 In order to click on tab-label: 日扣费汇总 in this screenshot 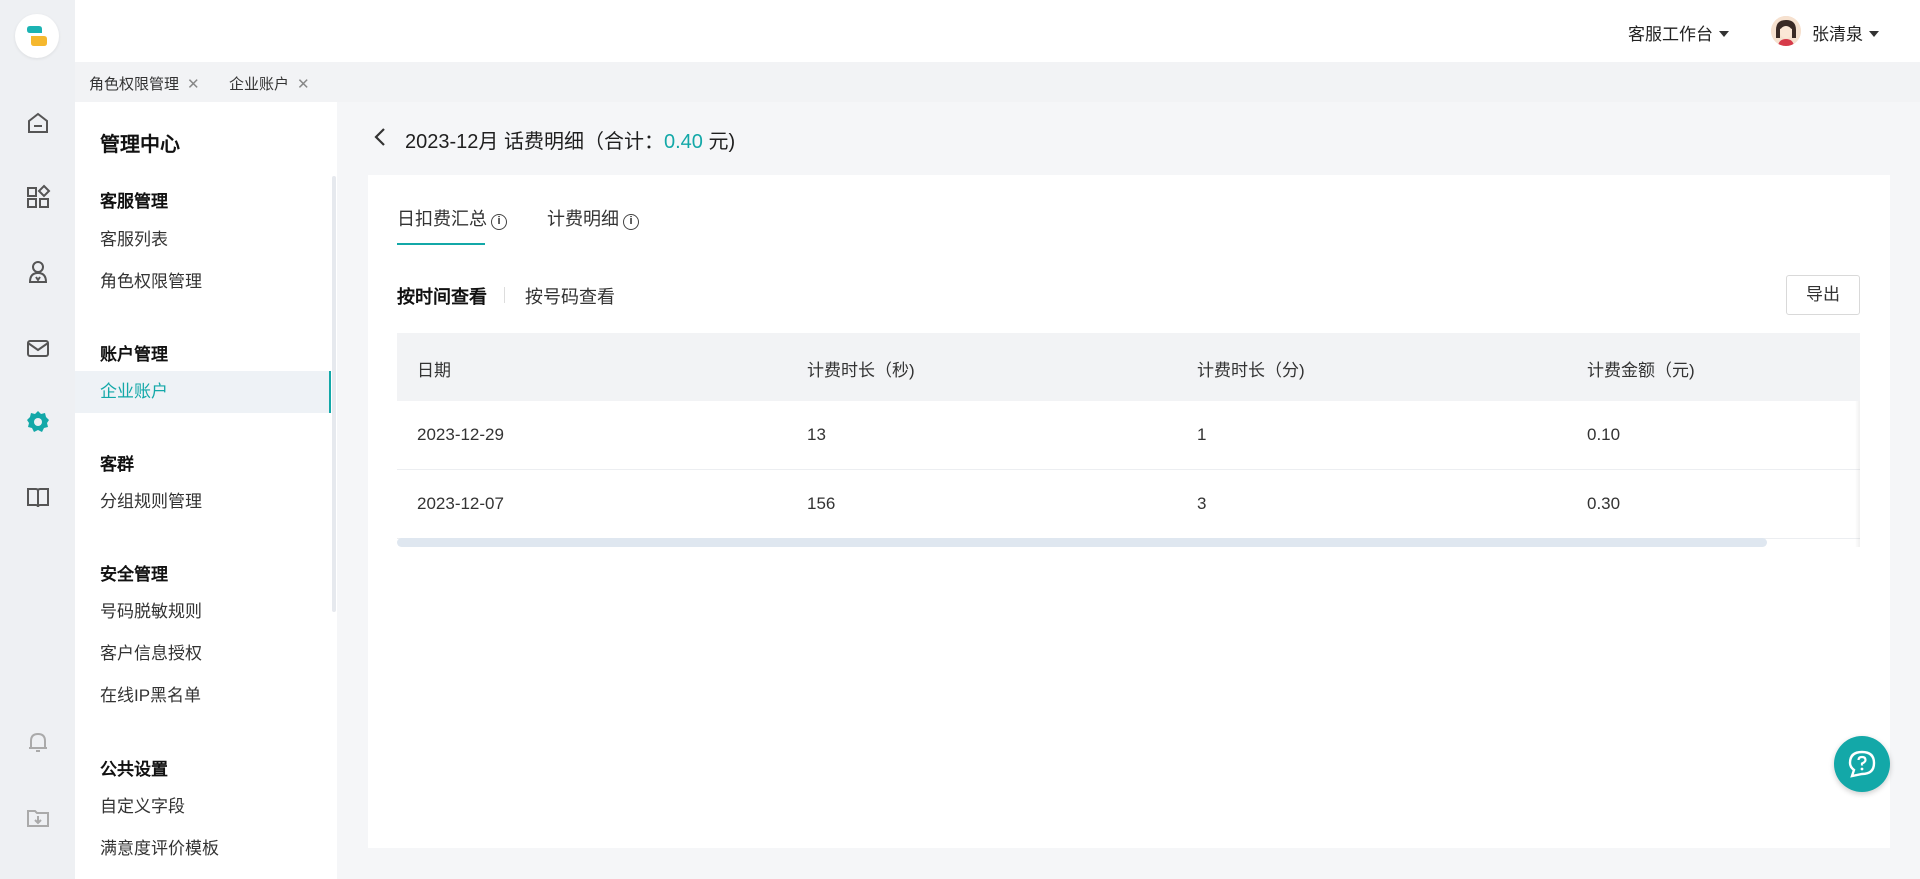, I will do `click(442, 219)`.